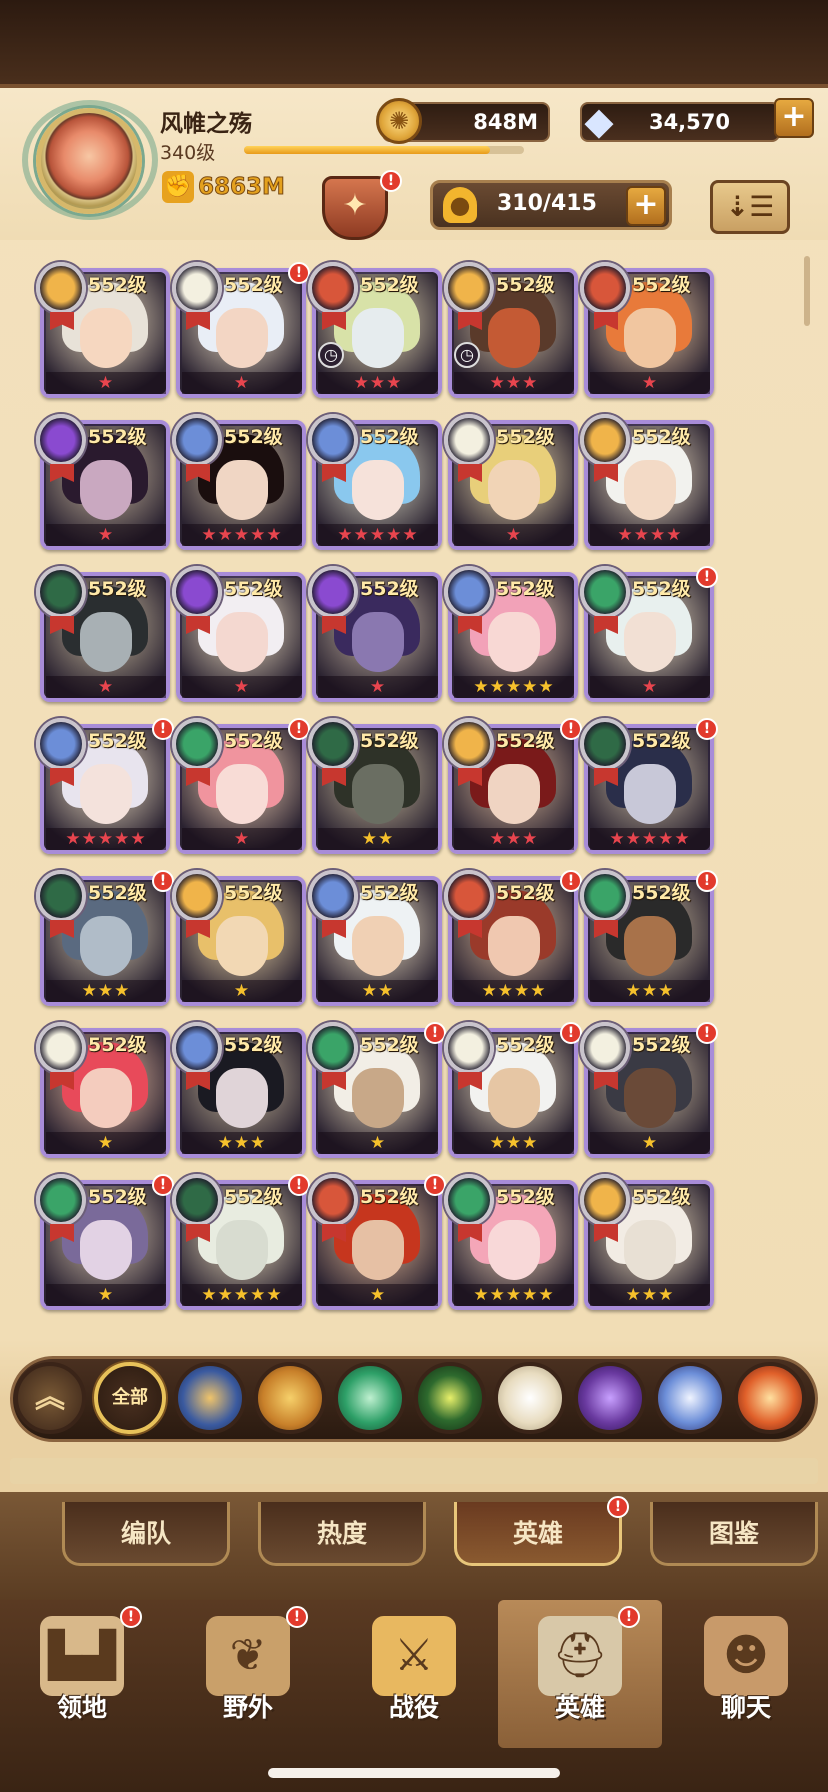 This screenshot has width=828, height=1792. I want to click on nav-castle: ▙▟ 领地!, so click(82, 1674).